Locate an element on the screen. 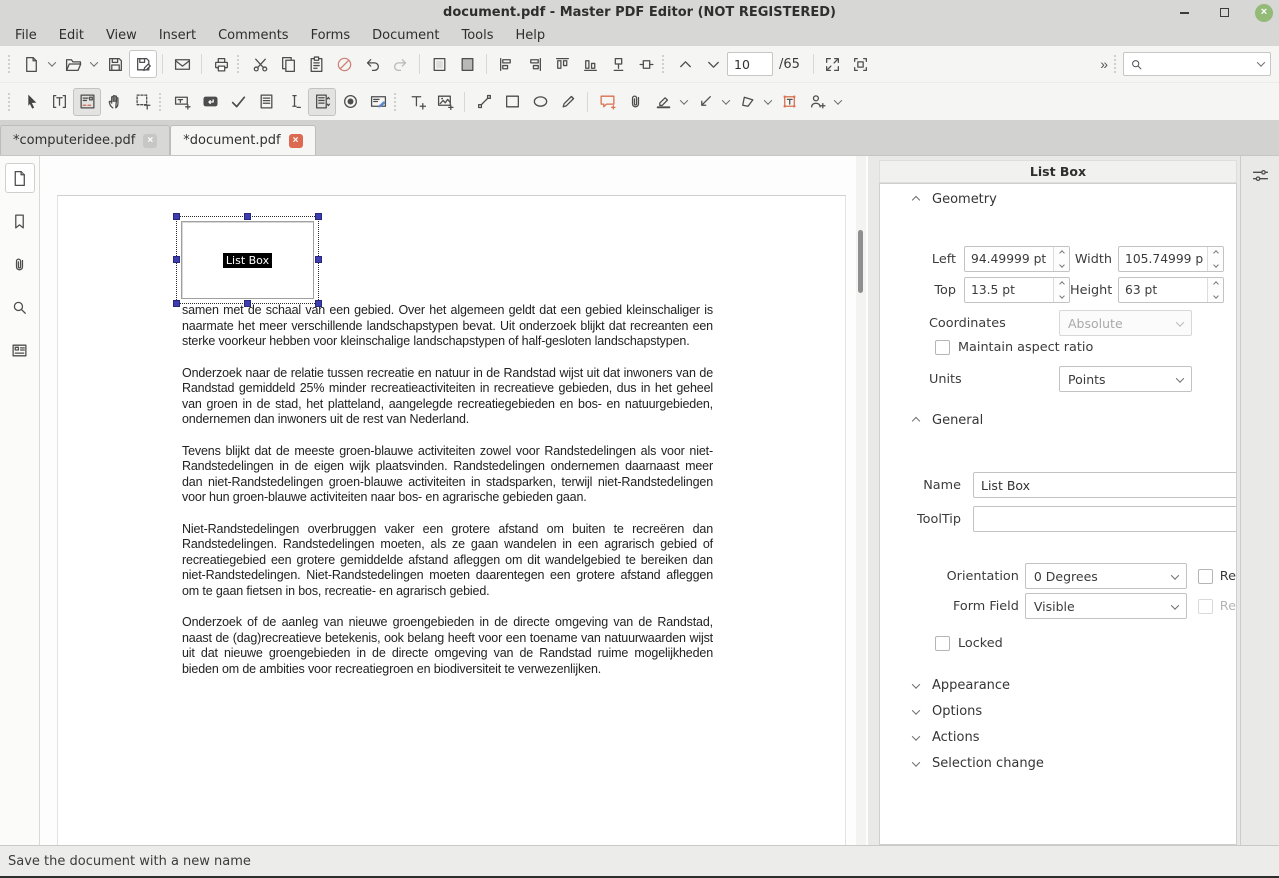  select-object-tool-button is located at coordinates (143, 102).